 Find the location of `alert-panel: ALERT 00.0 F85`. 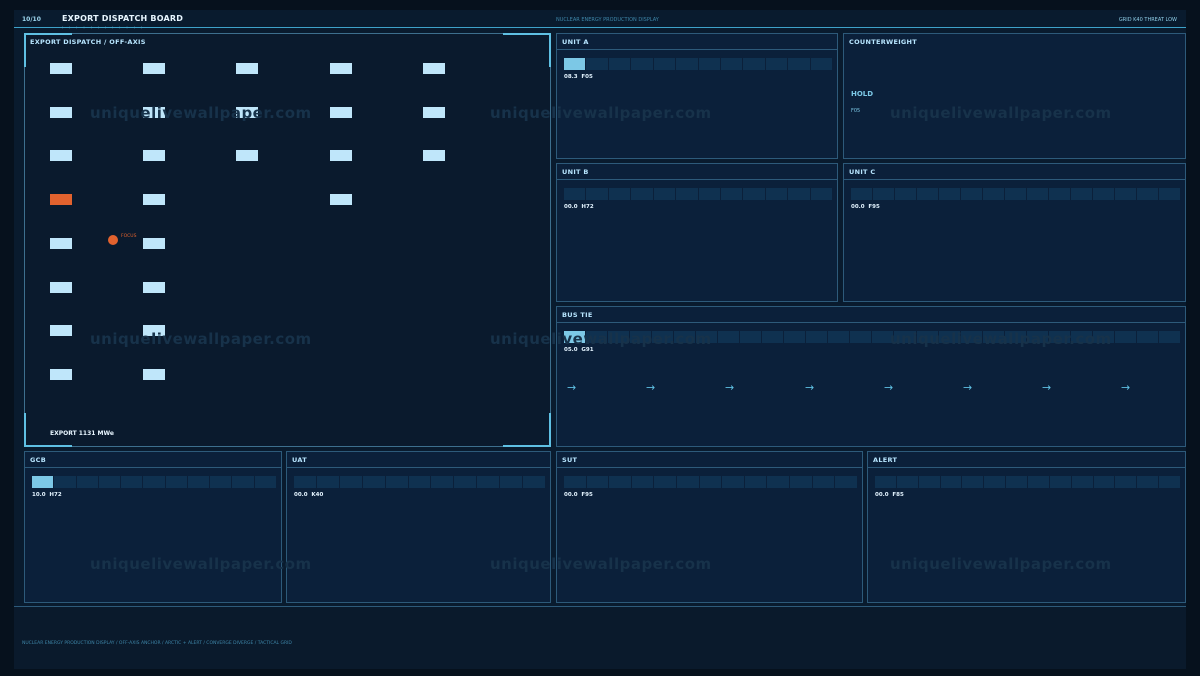

alert-panel: ALERT 00.0 F85 is located at coordinates (1026, 527).